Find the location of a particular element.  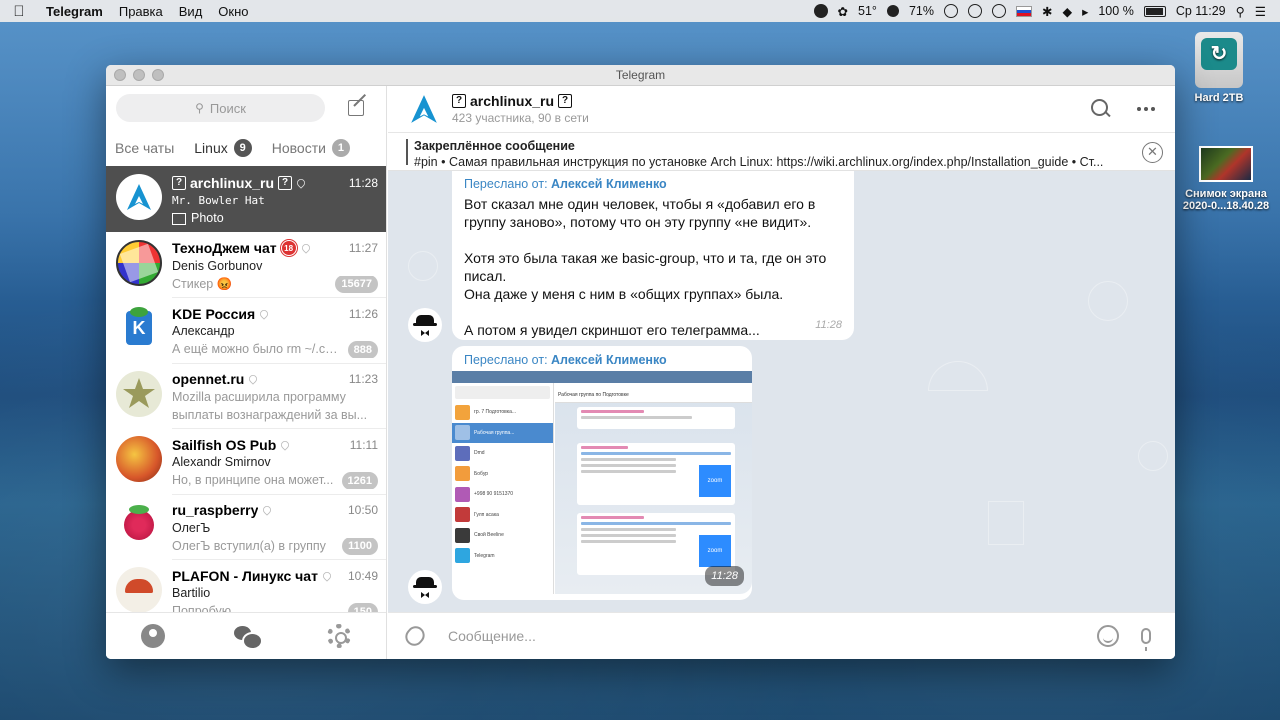

arch-linux-avatar is located at coordinates (139, 197).